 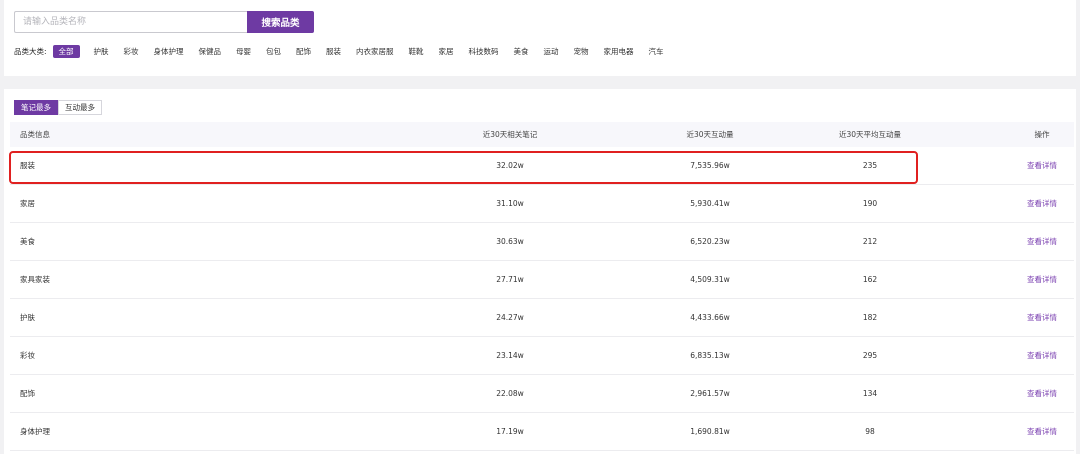 I want to click on category-filter-label: 品类大类:, so click(x=30, y=51).